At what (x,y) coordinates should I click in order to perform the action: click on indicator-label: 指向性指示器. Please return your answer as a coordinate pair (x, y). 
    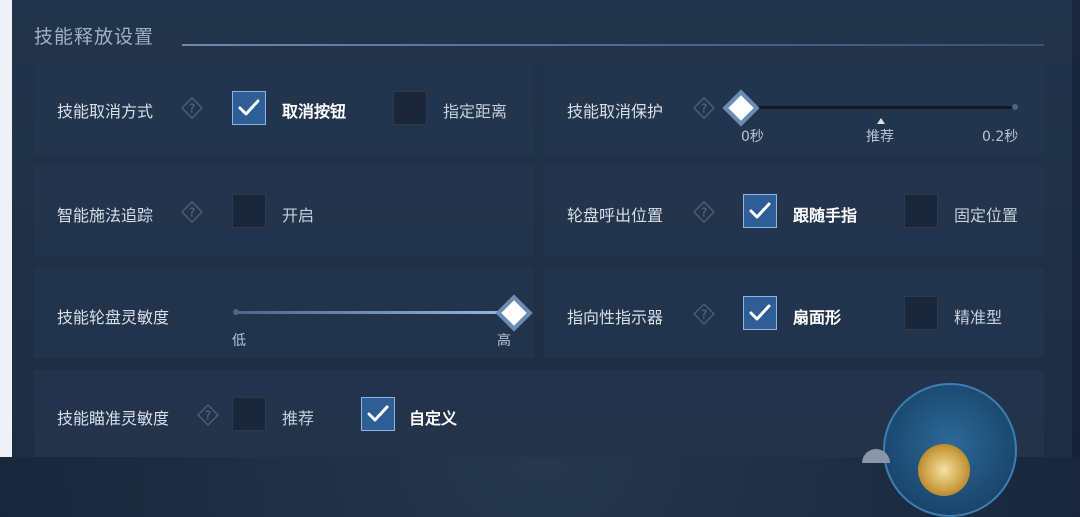
    Looking at the image, I should click on (615, 317).